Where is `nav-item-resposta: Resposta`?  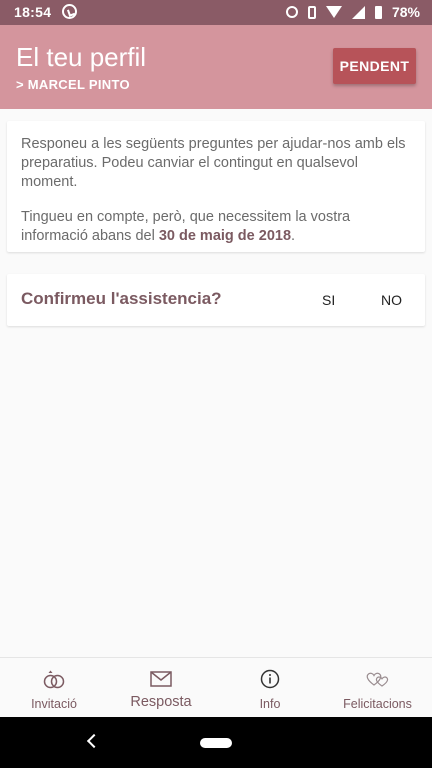 nav-item-resposta: Resposta is located at coordinates (161, 688).